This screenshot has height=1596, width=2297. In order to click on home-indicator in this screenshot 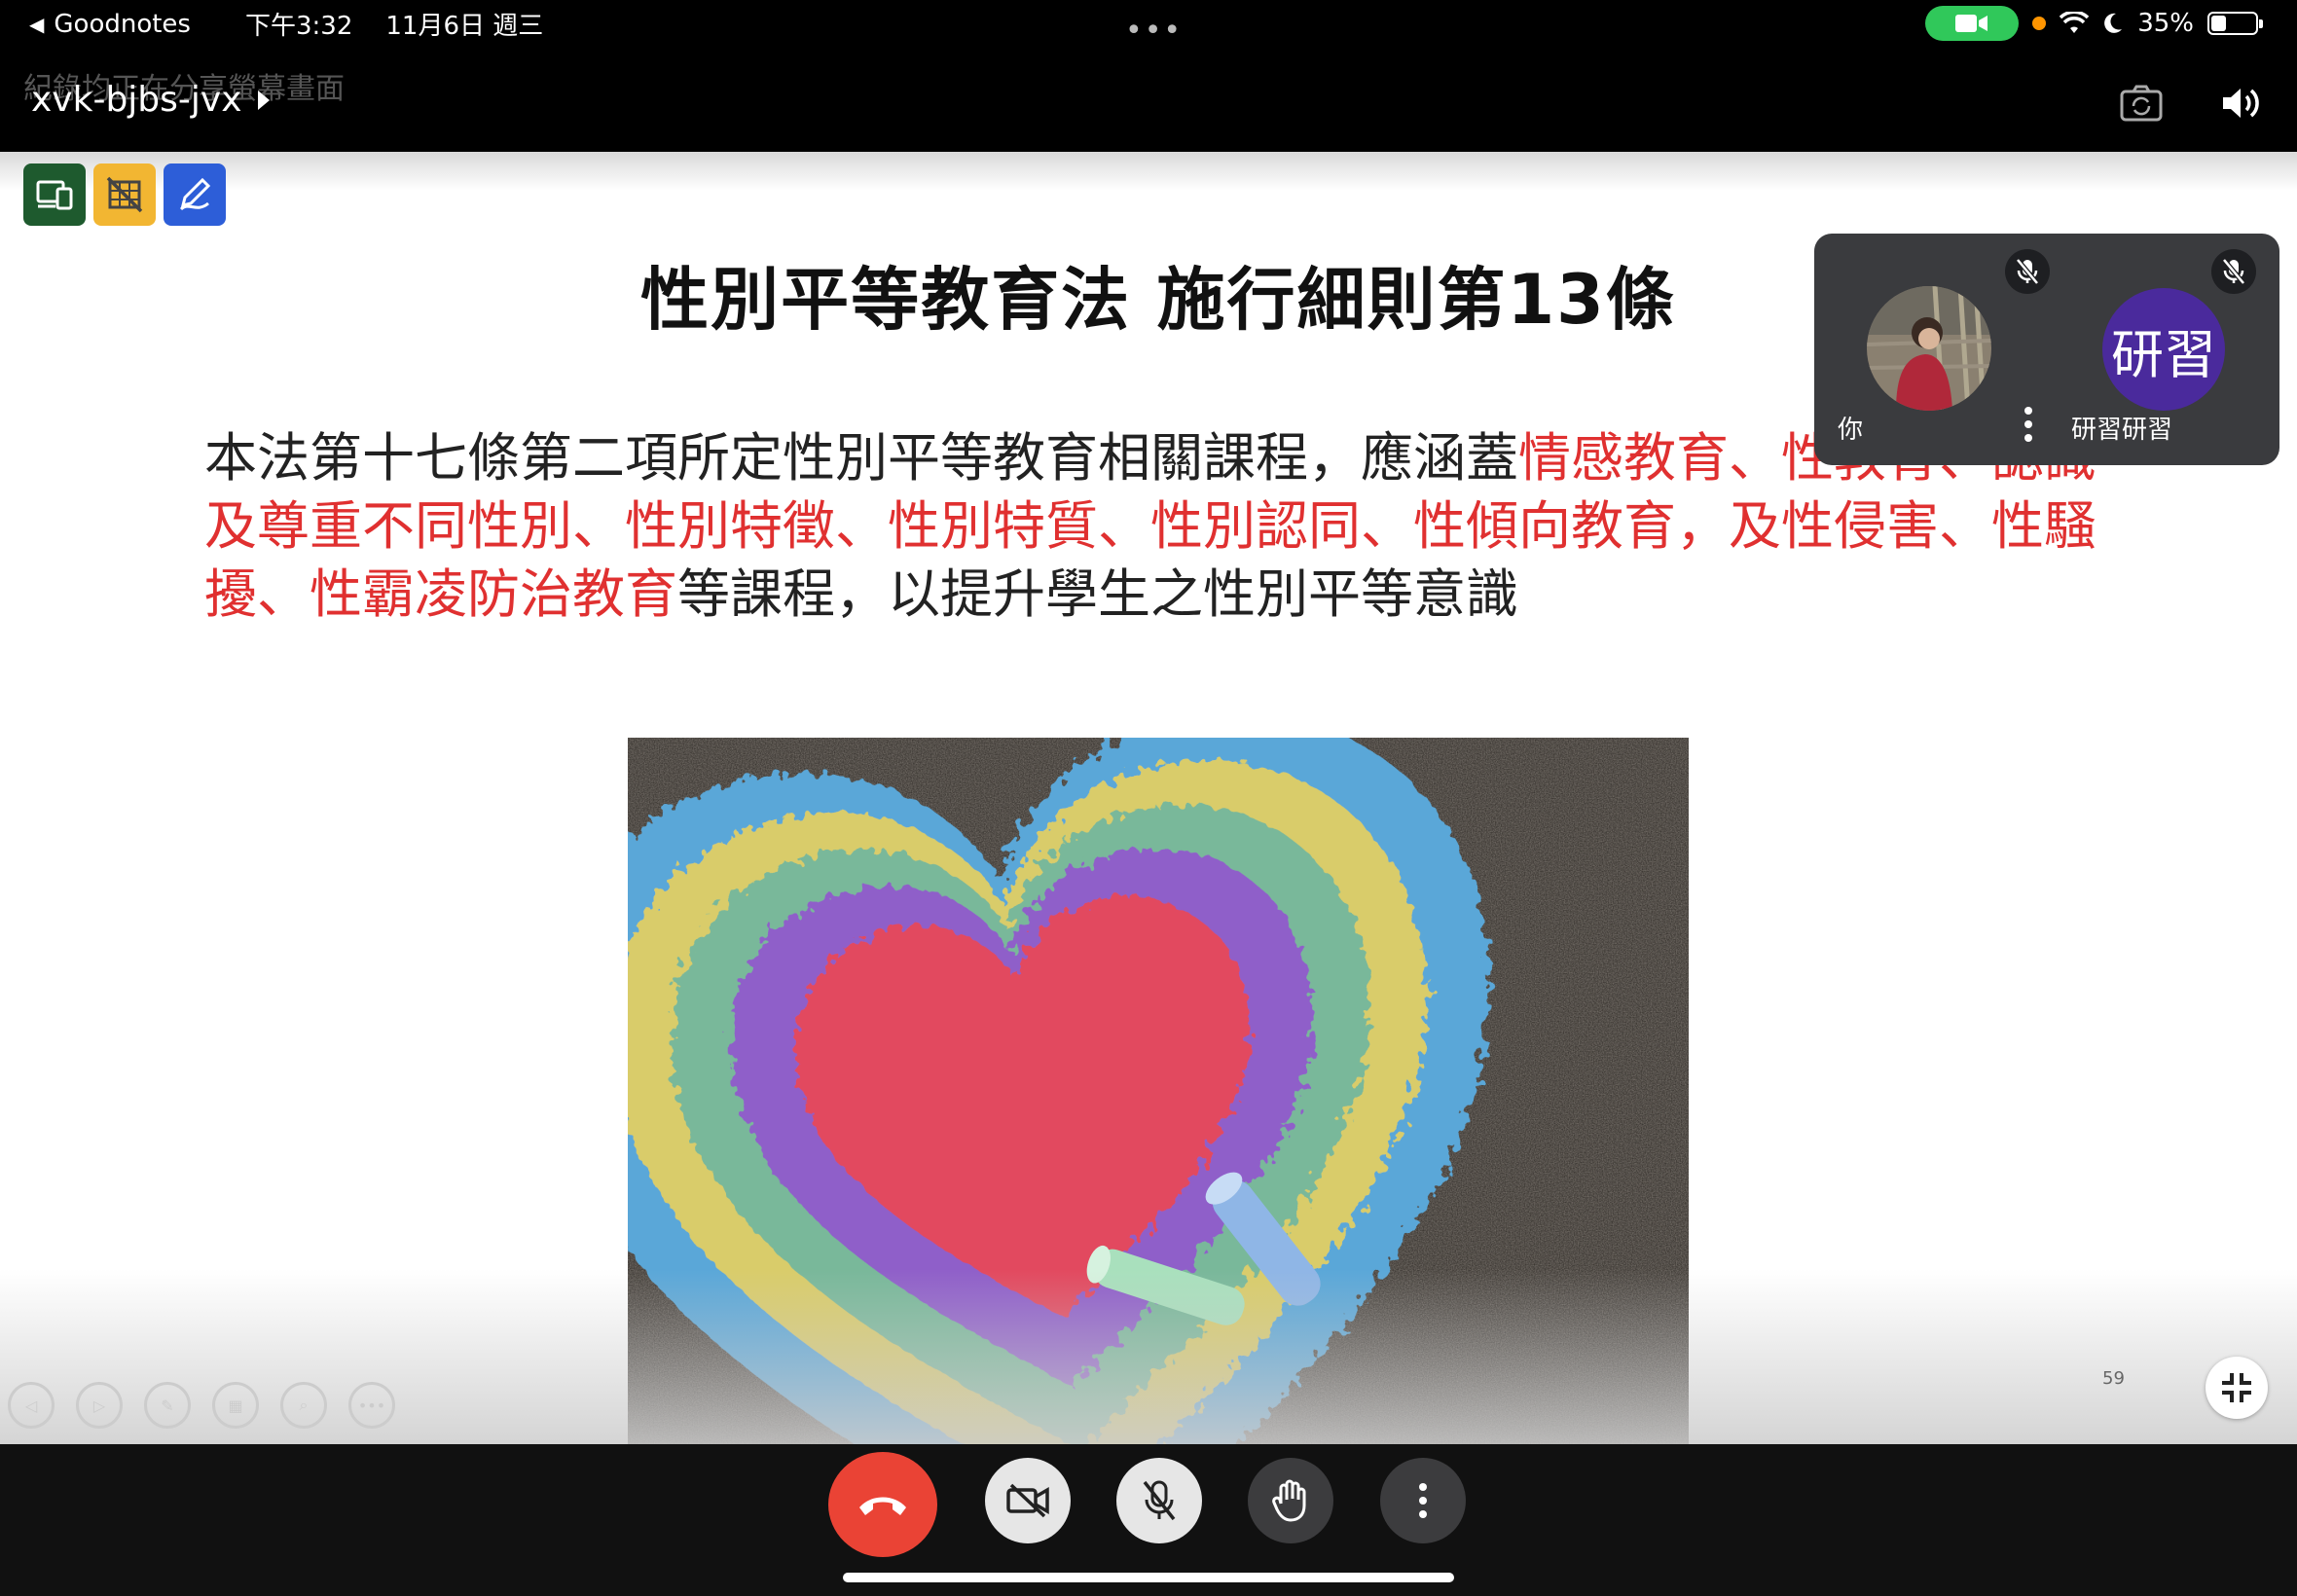, I will do `click(1148, 1577)`.